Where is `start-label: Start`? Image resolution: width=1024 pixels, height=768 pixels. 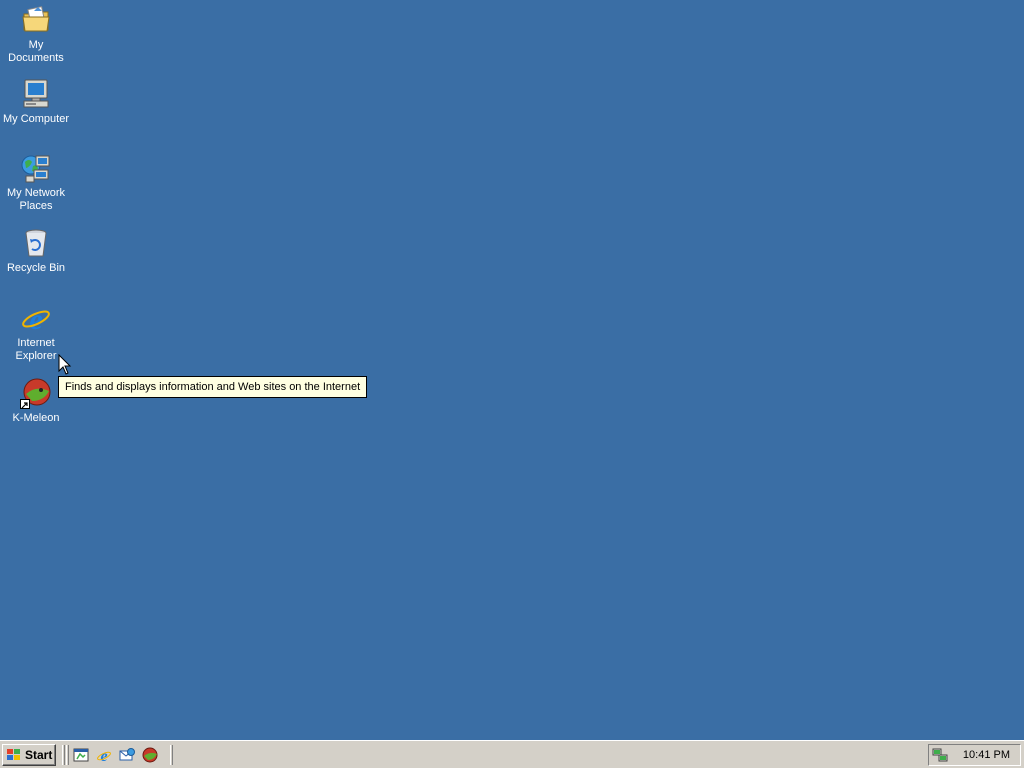
start-label: Start is located at coordinates (39, 755).